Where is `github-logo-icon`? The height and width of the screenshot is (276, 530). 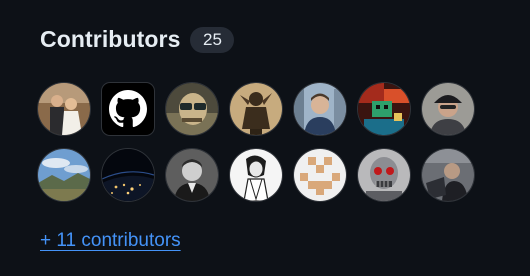 github-logo-icon is located at coordinates (128, 109).